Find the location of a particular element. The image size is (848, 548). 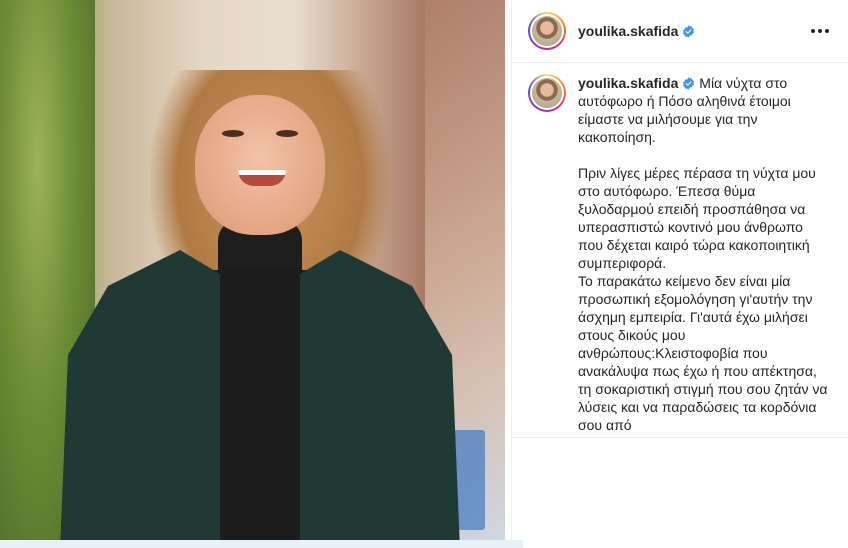

photo-eye-left is located at coordinates (233, 133).